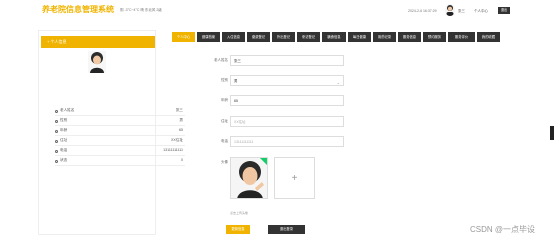 The width and height of the screenshot is (554, 241). I want to click on user-avatar, so click(450, 10).